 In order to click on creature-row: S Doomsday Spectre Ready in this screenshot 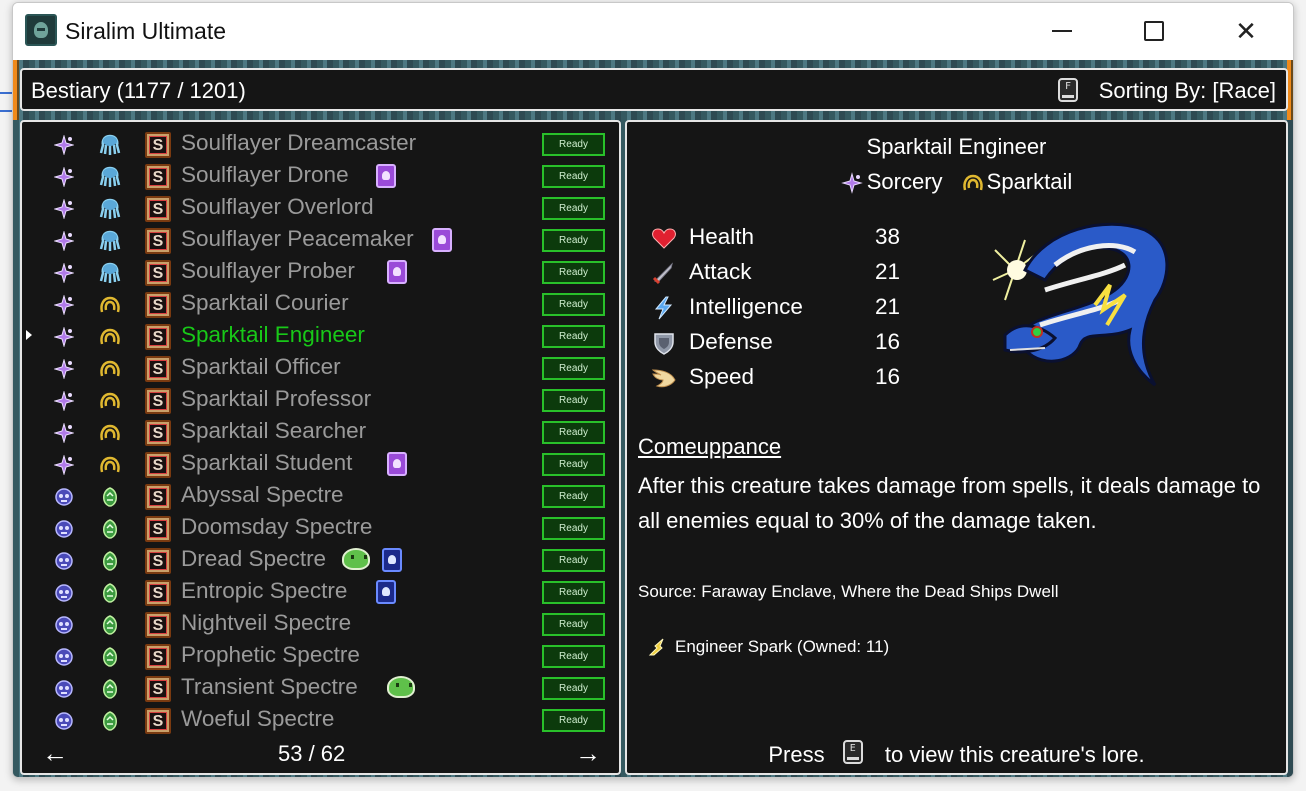, I will do `click(320, 528)`.